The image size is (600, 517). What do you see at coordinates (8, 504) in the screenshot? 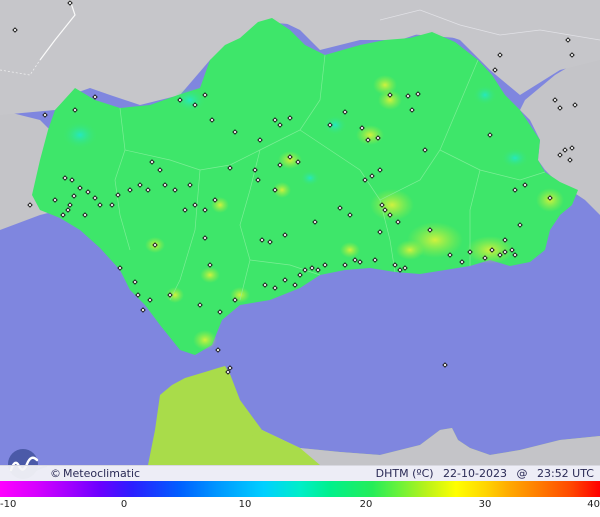
I see `tick-label: -10` at bounding box center [8, 504].